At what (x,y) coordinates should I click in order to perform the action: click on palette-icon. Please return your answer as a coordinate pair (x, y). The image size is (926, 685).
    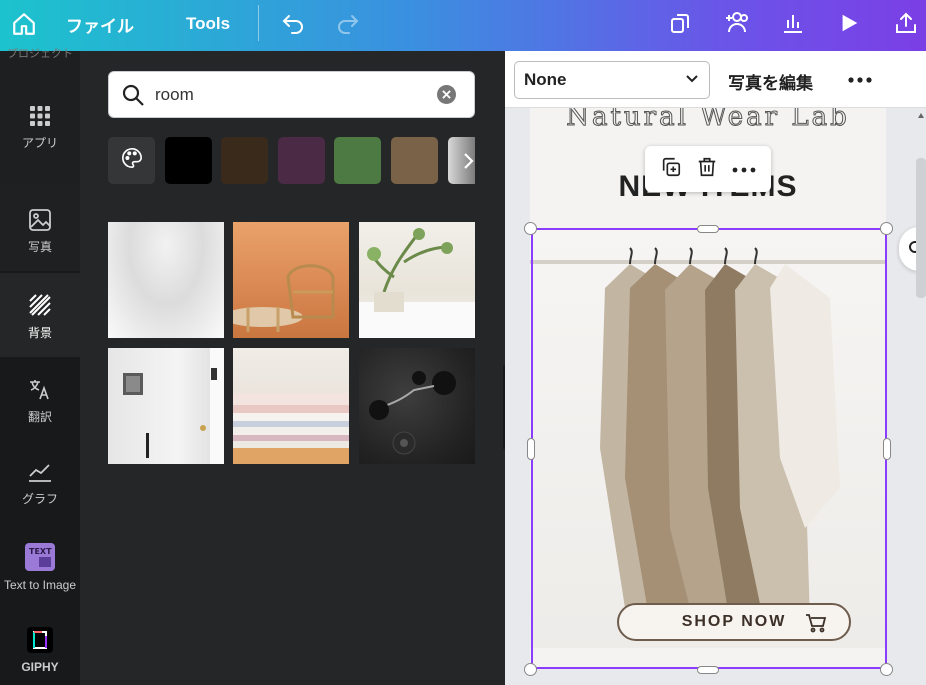
    Looking at the image, I should click on (132, 160).